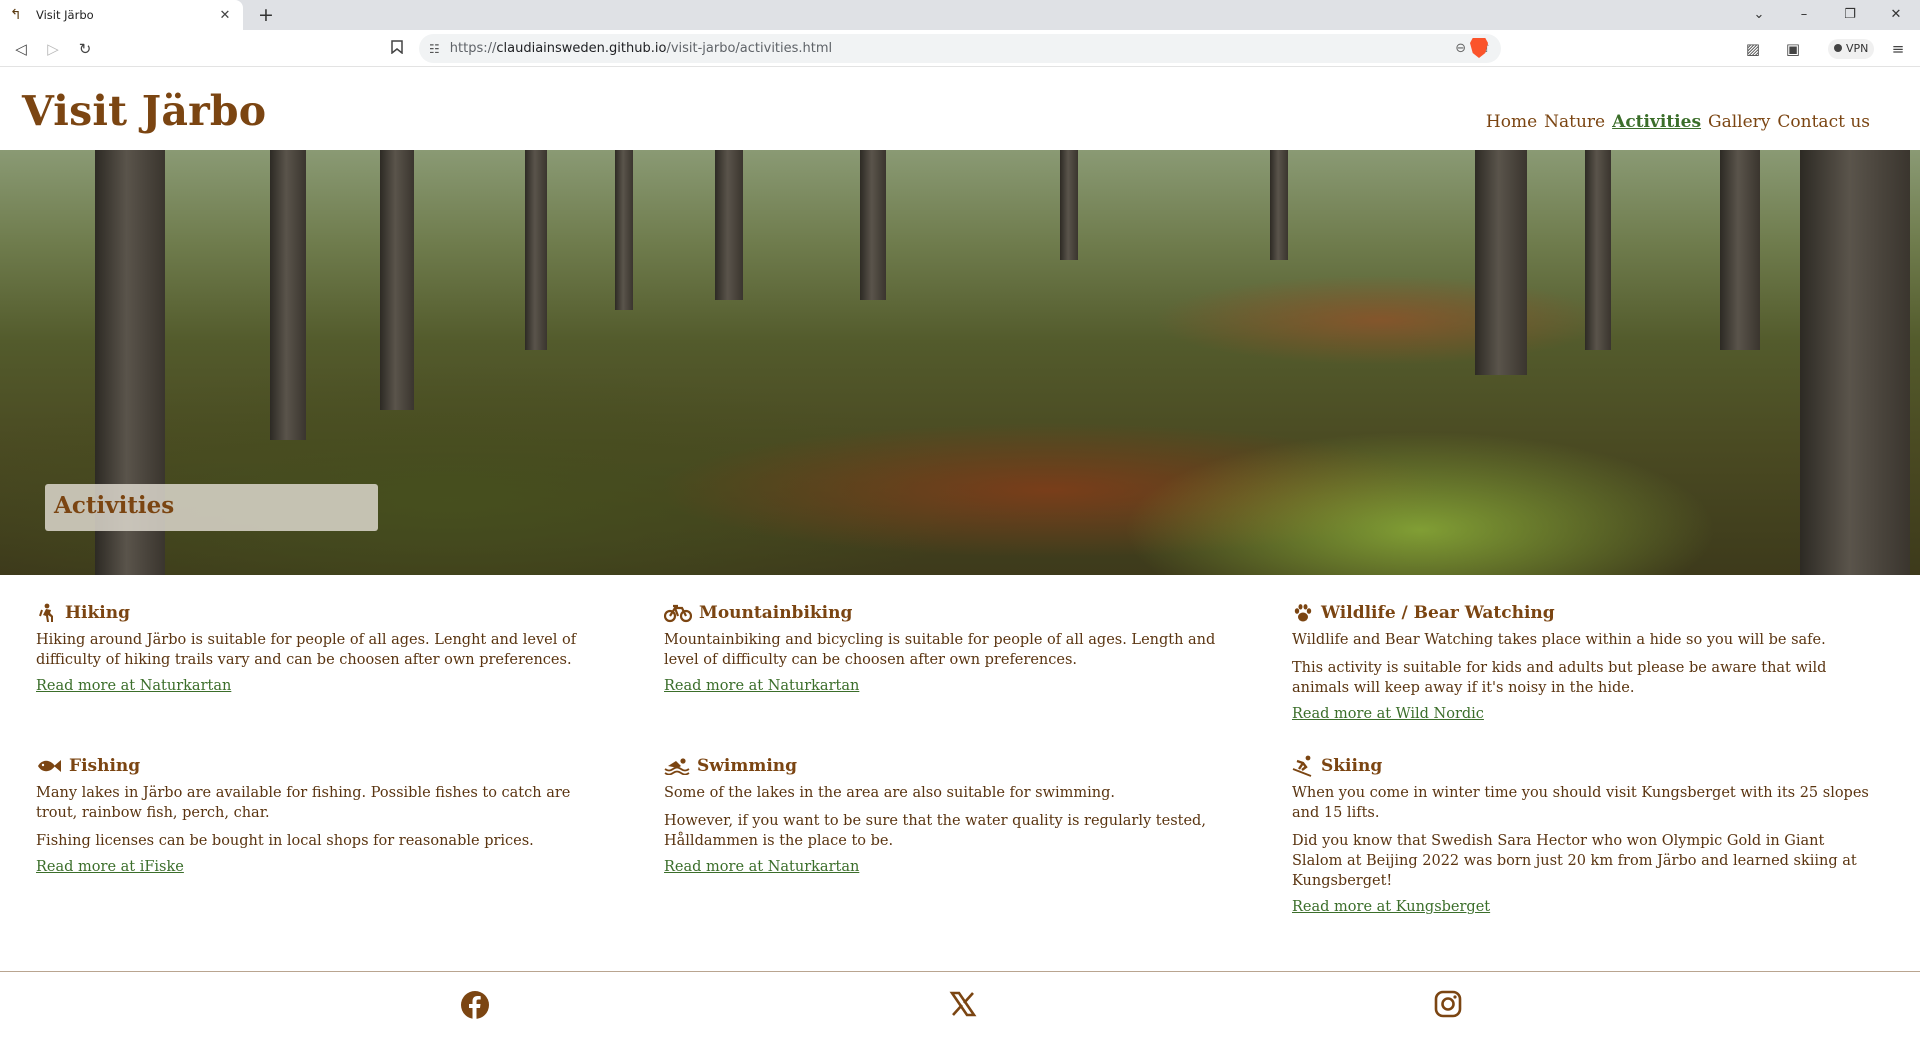 The width and height of the screenshot is (1920, 1040). Describe the element at coordinates (1823, 122) in the screenshot. I see `nav-contact: Contact us` at that location.